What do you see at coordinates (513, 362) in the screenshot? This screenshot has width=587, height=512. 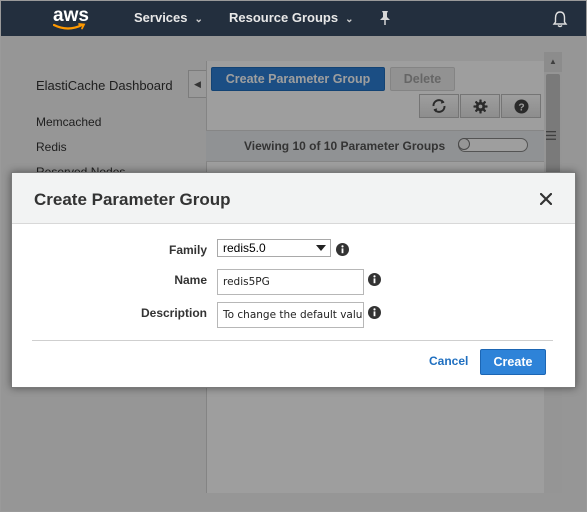 I see `create-button: Create` at bounding box center [513, 362].